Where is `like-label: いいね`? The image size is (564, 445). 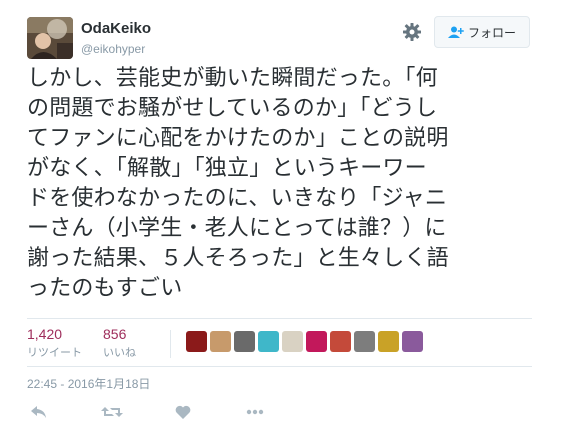 like-label: いいね is located at coordinates (119, 352).